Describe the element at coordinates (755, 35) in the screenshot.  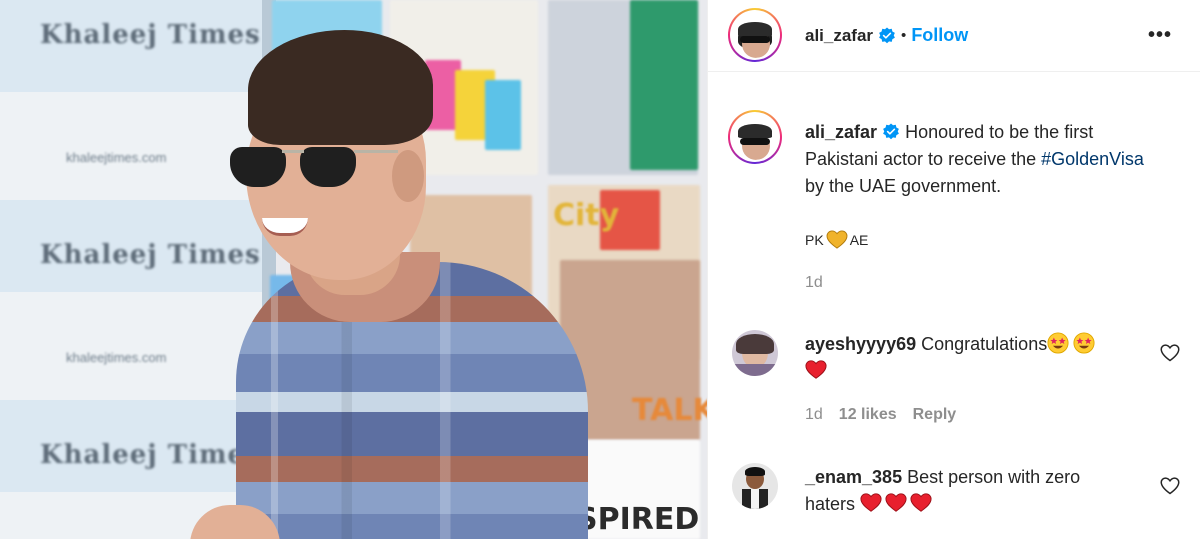
I see `author-avatar` at that location.